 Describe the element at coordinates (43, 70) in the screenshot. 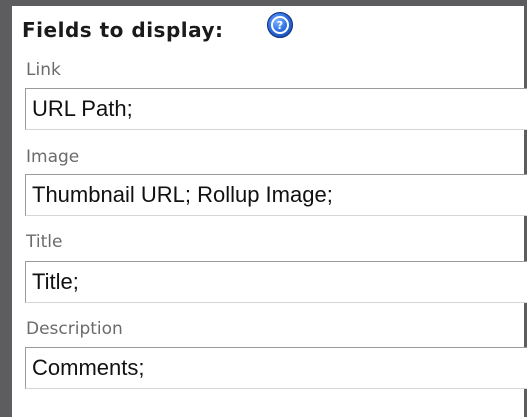

I see `link-field-label: Link` at that location.